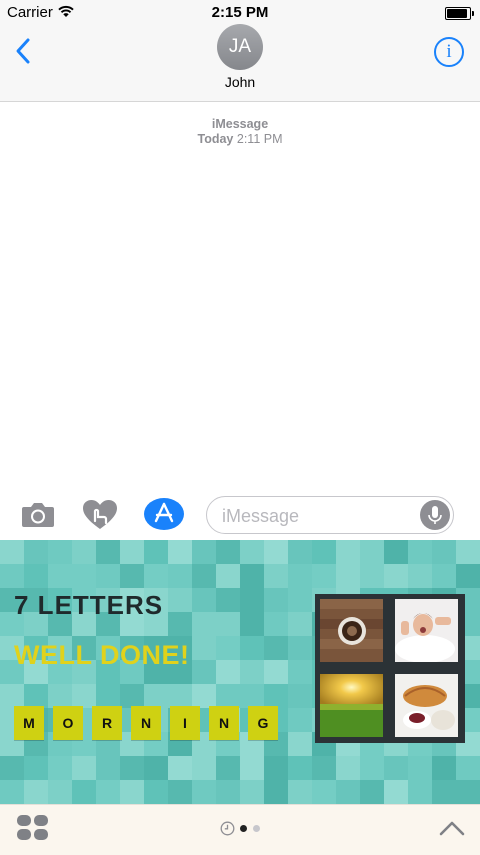 This screenshot has width=480, height=855. What do you see at coordinates (224, 723) in the screenshot?
I see `letter-tile: N` at bounding box center [224, 723].